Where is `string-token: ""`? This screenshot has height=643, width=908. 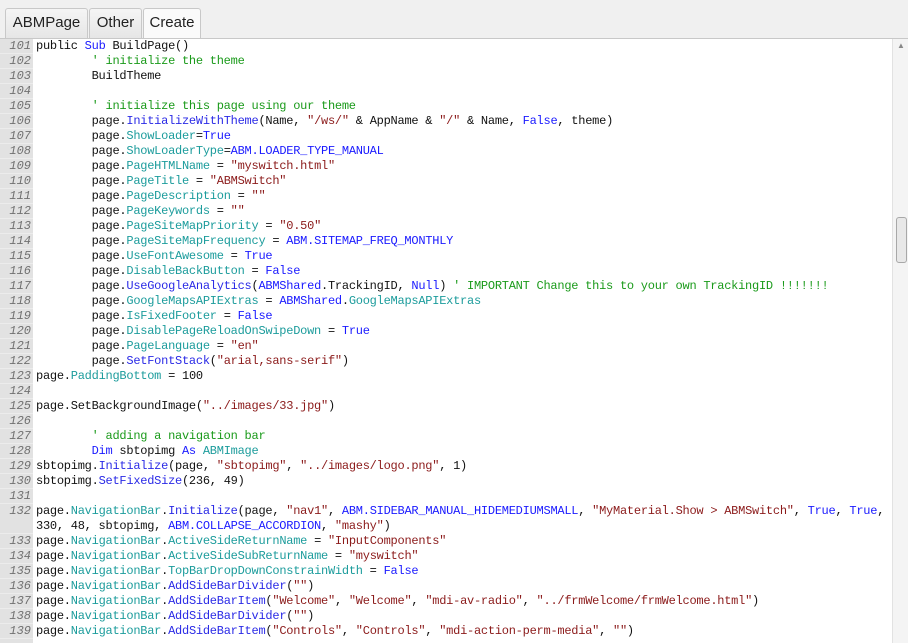 string-token: "" is located at coordinates (300, 616).